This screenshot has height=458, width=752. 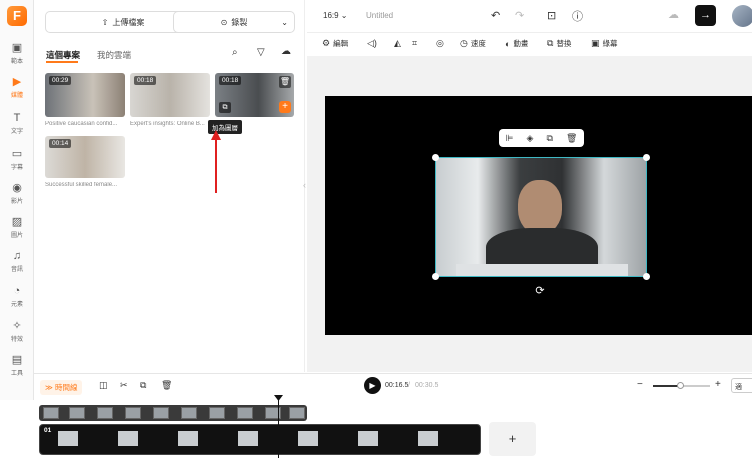 I want to click on media-thumb: 00:14, so click(x=85, y=157).